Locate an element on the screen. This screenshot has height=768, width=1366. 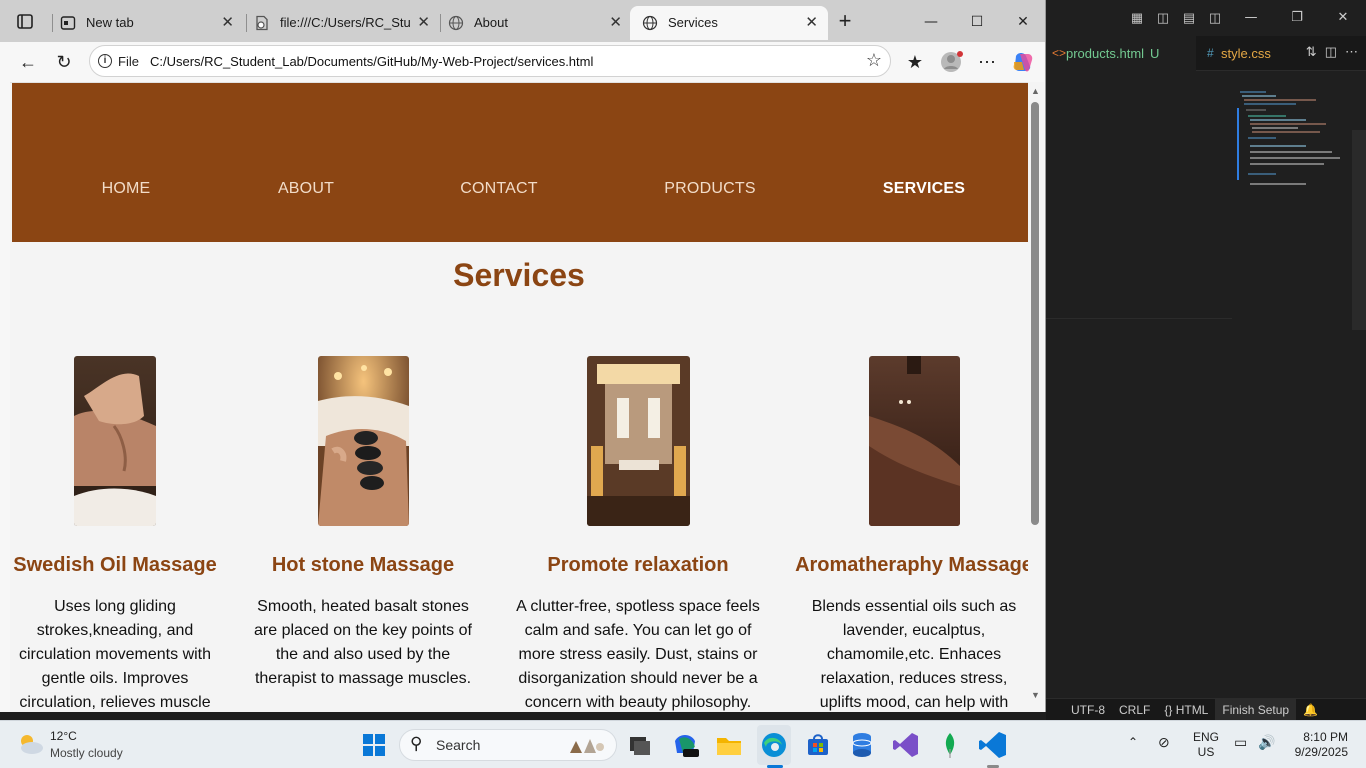
favorite-star-icon: ☆ is located at coordinates (874, 60).